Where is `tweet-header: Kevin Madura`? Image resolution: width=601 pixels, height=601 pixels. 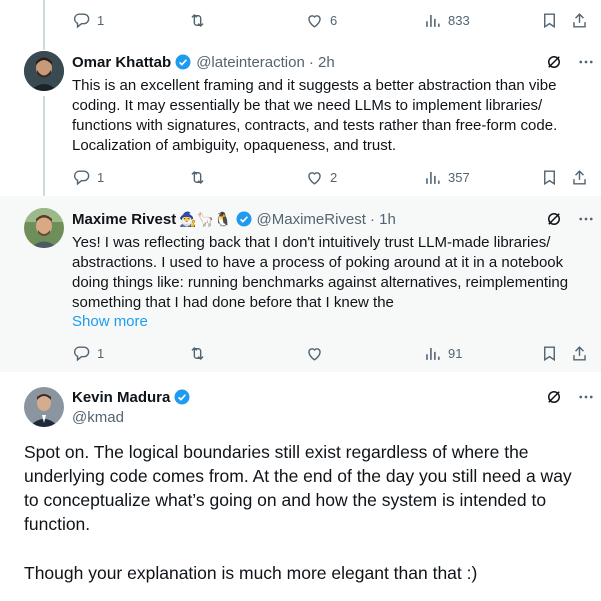
tweet-header: Kevin Madura is located at coordinates (131, 397).